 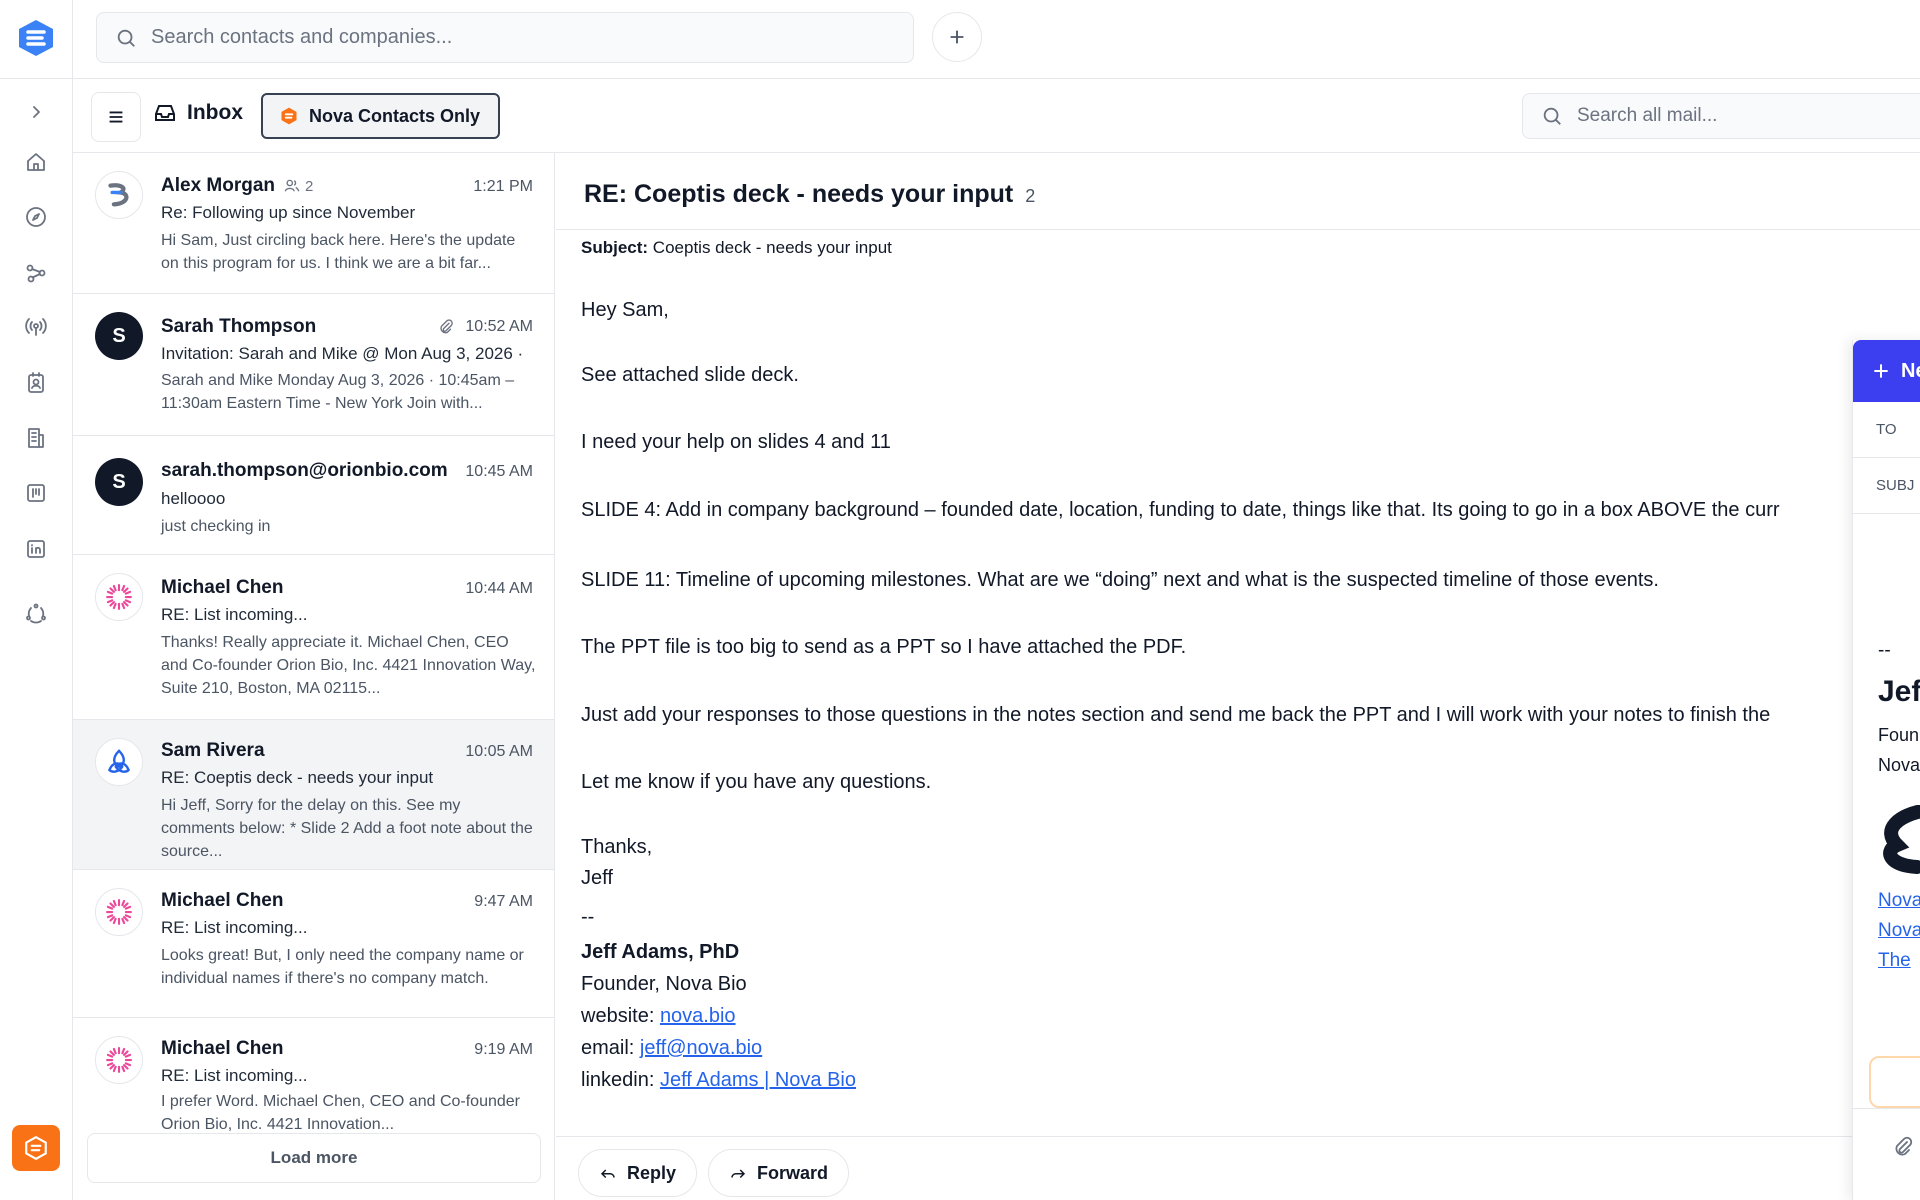 I want to click on signature-email: email: jeff@nova.bio, so click(x=671, y=1048).